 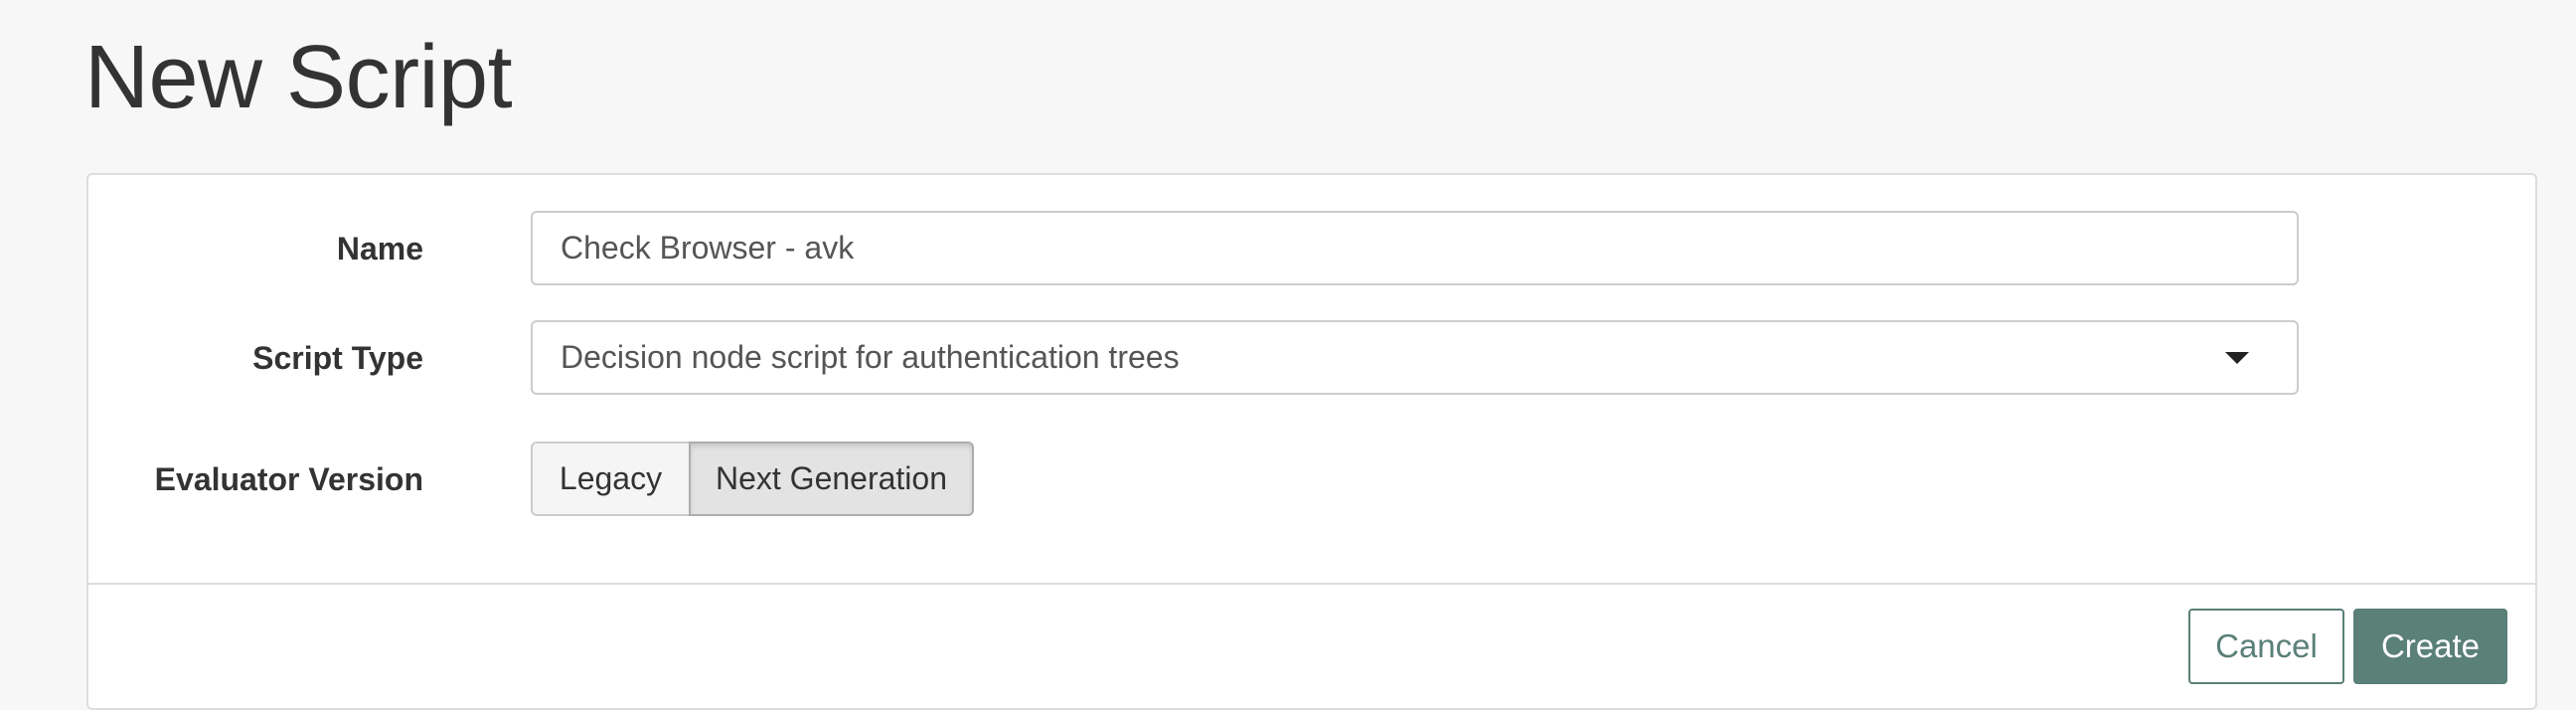 I want to click on name-input-value: Check Browser - avk, so click(x=708, y=248).